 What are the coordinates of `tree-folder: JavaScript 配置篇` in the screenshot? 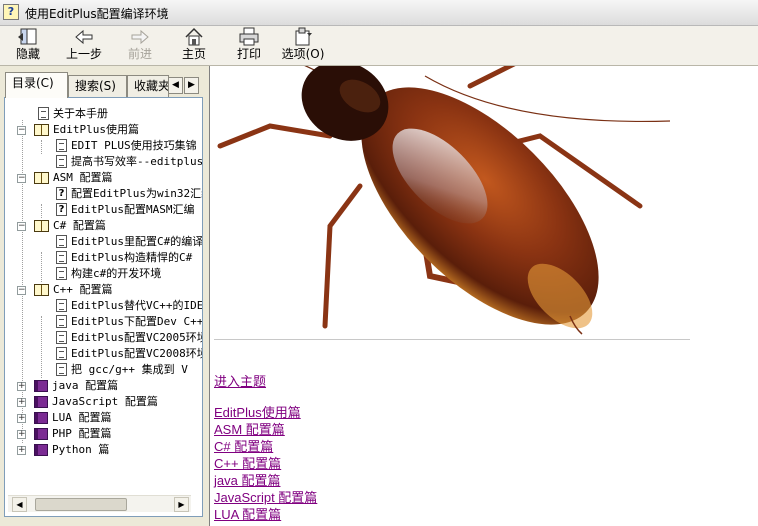 It's located at (96, 402).